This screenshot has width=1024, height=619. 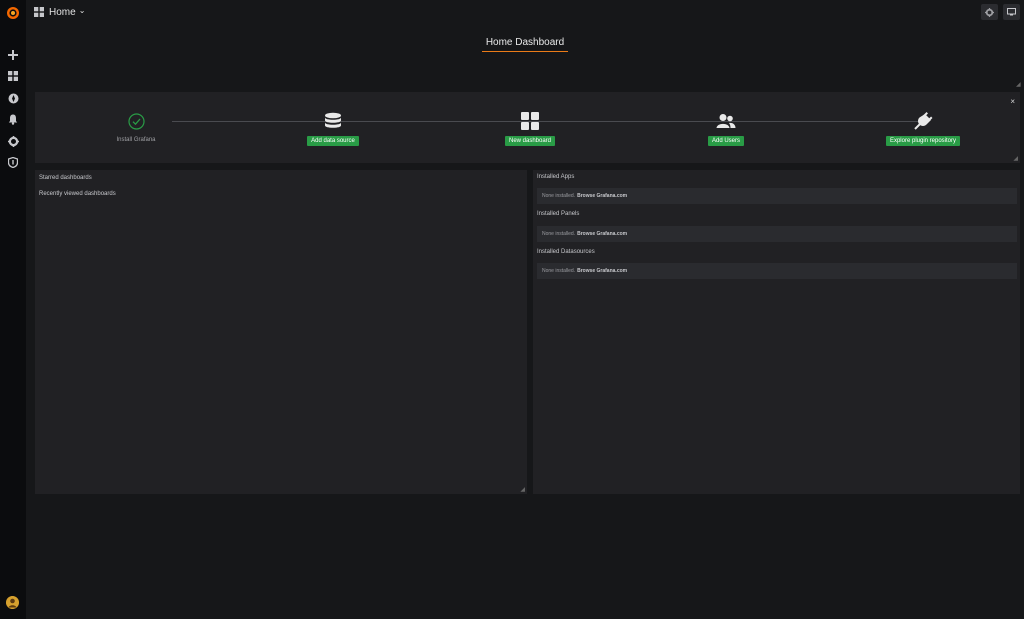 I want to click on close-icon: ×, so click(x=1012, y=101).